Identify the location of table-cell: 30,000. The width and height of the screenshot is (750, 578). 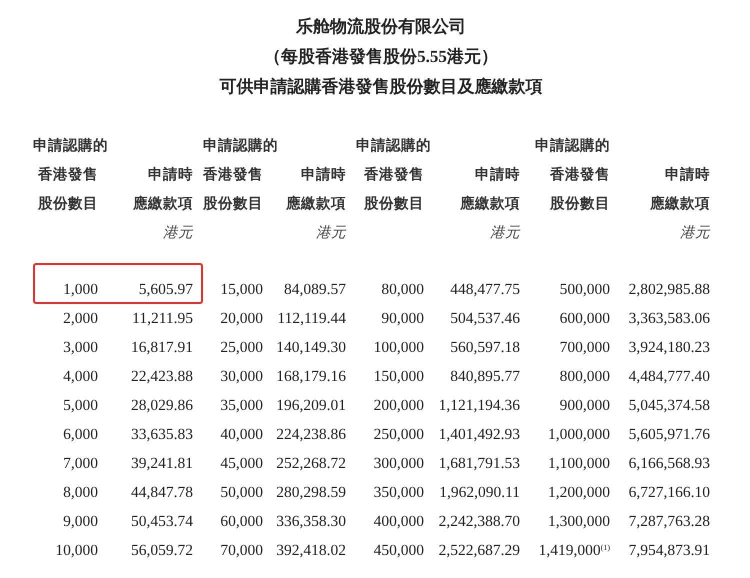
(241, 376).